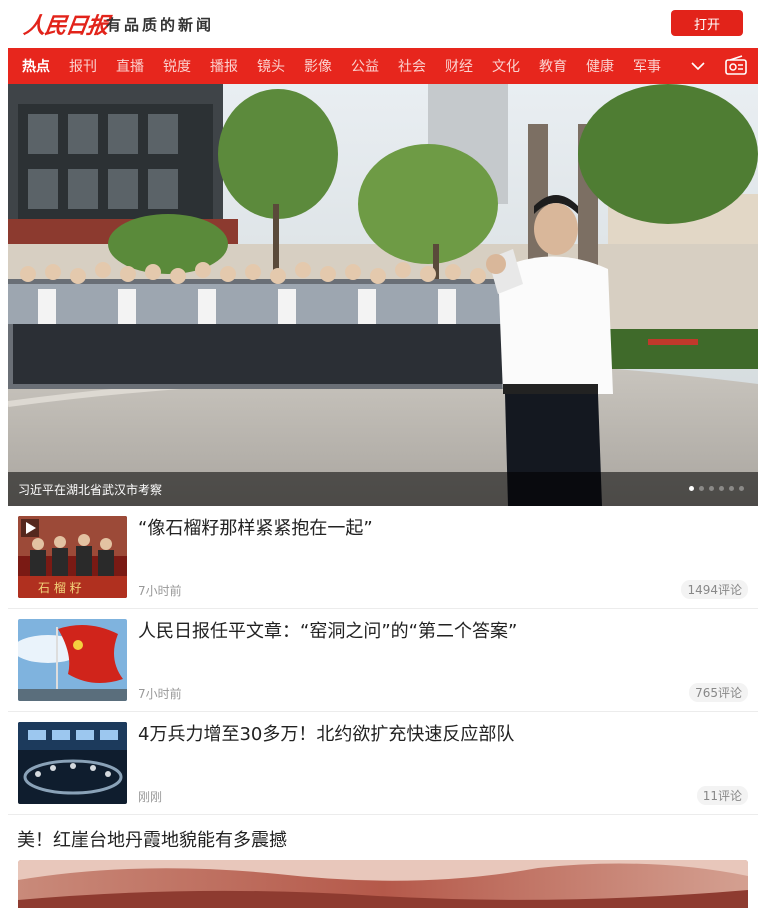  What do you see at coordinates (506, 66) in the screenshot?
I see `tab-culture: 文化` at bounding box center [506, 66].